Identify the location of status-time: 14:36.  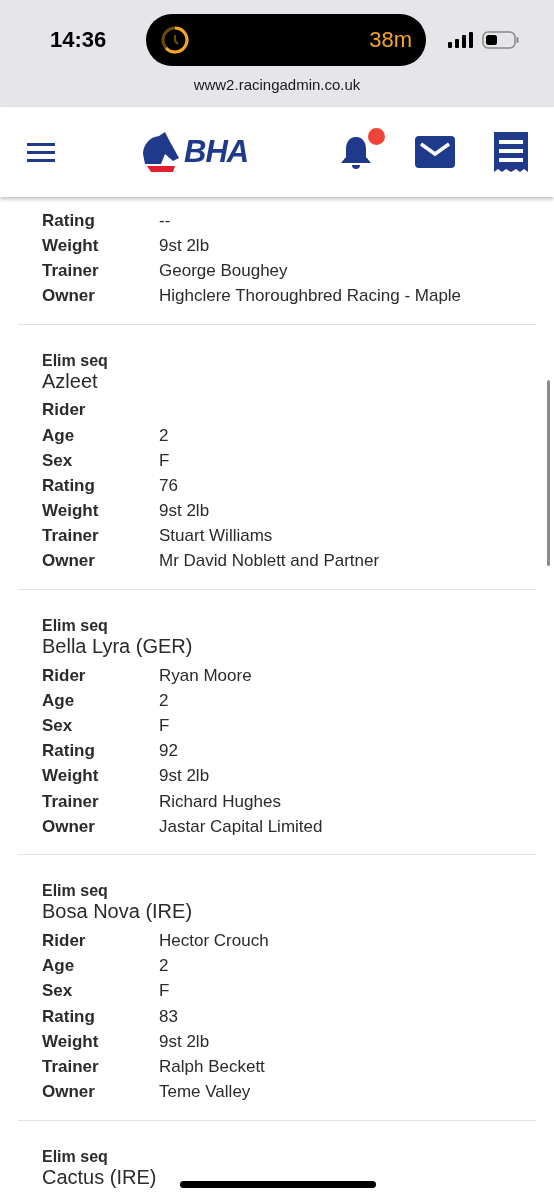
(79, 40).